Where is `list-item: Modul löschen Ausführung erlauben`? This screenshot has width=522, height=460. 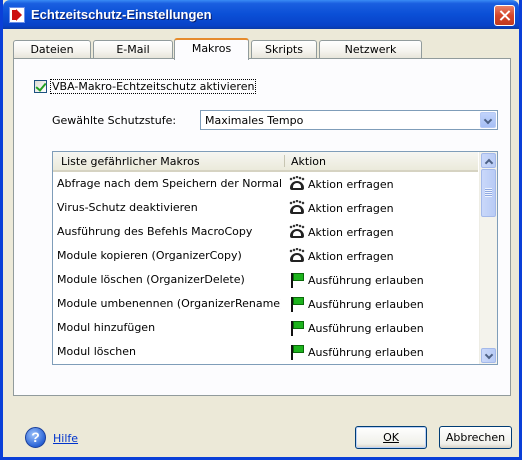
list-item: Modul löschen Ausführung erlauben is located at coordinates (265, 352).